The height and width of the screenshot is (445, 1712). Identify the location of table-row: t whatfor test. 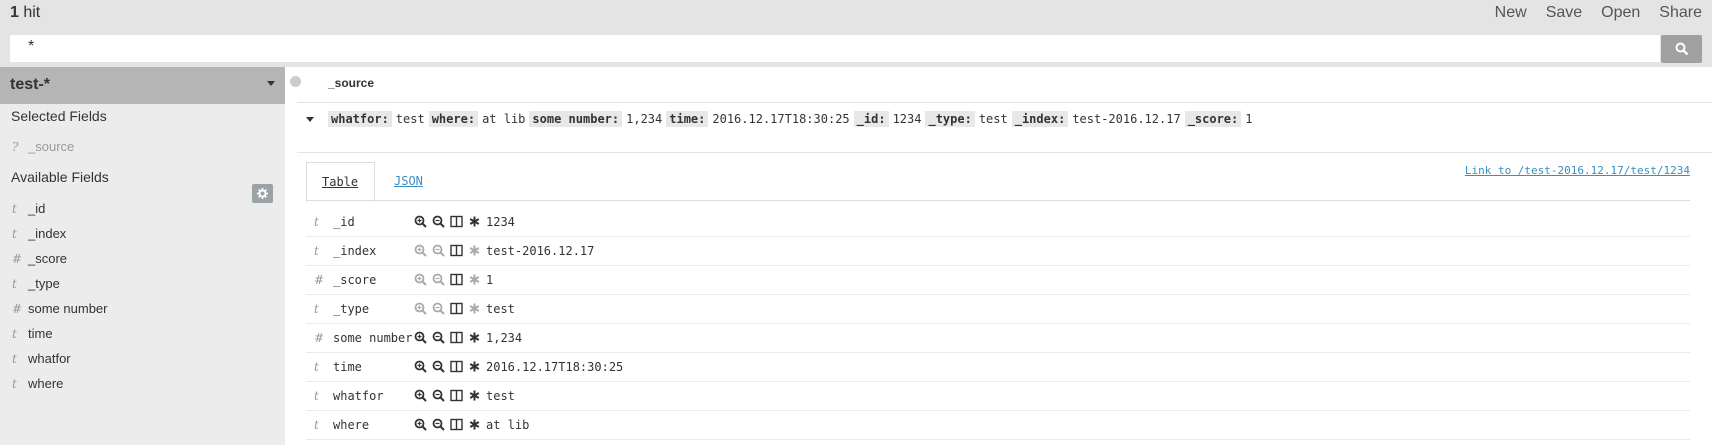
(998, 396).